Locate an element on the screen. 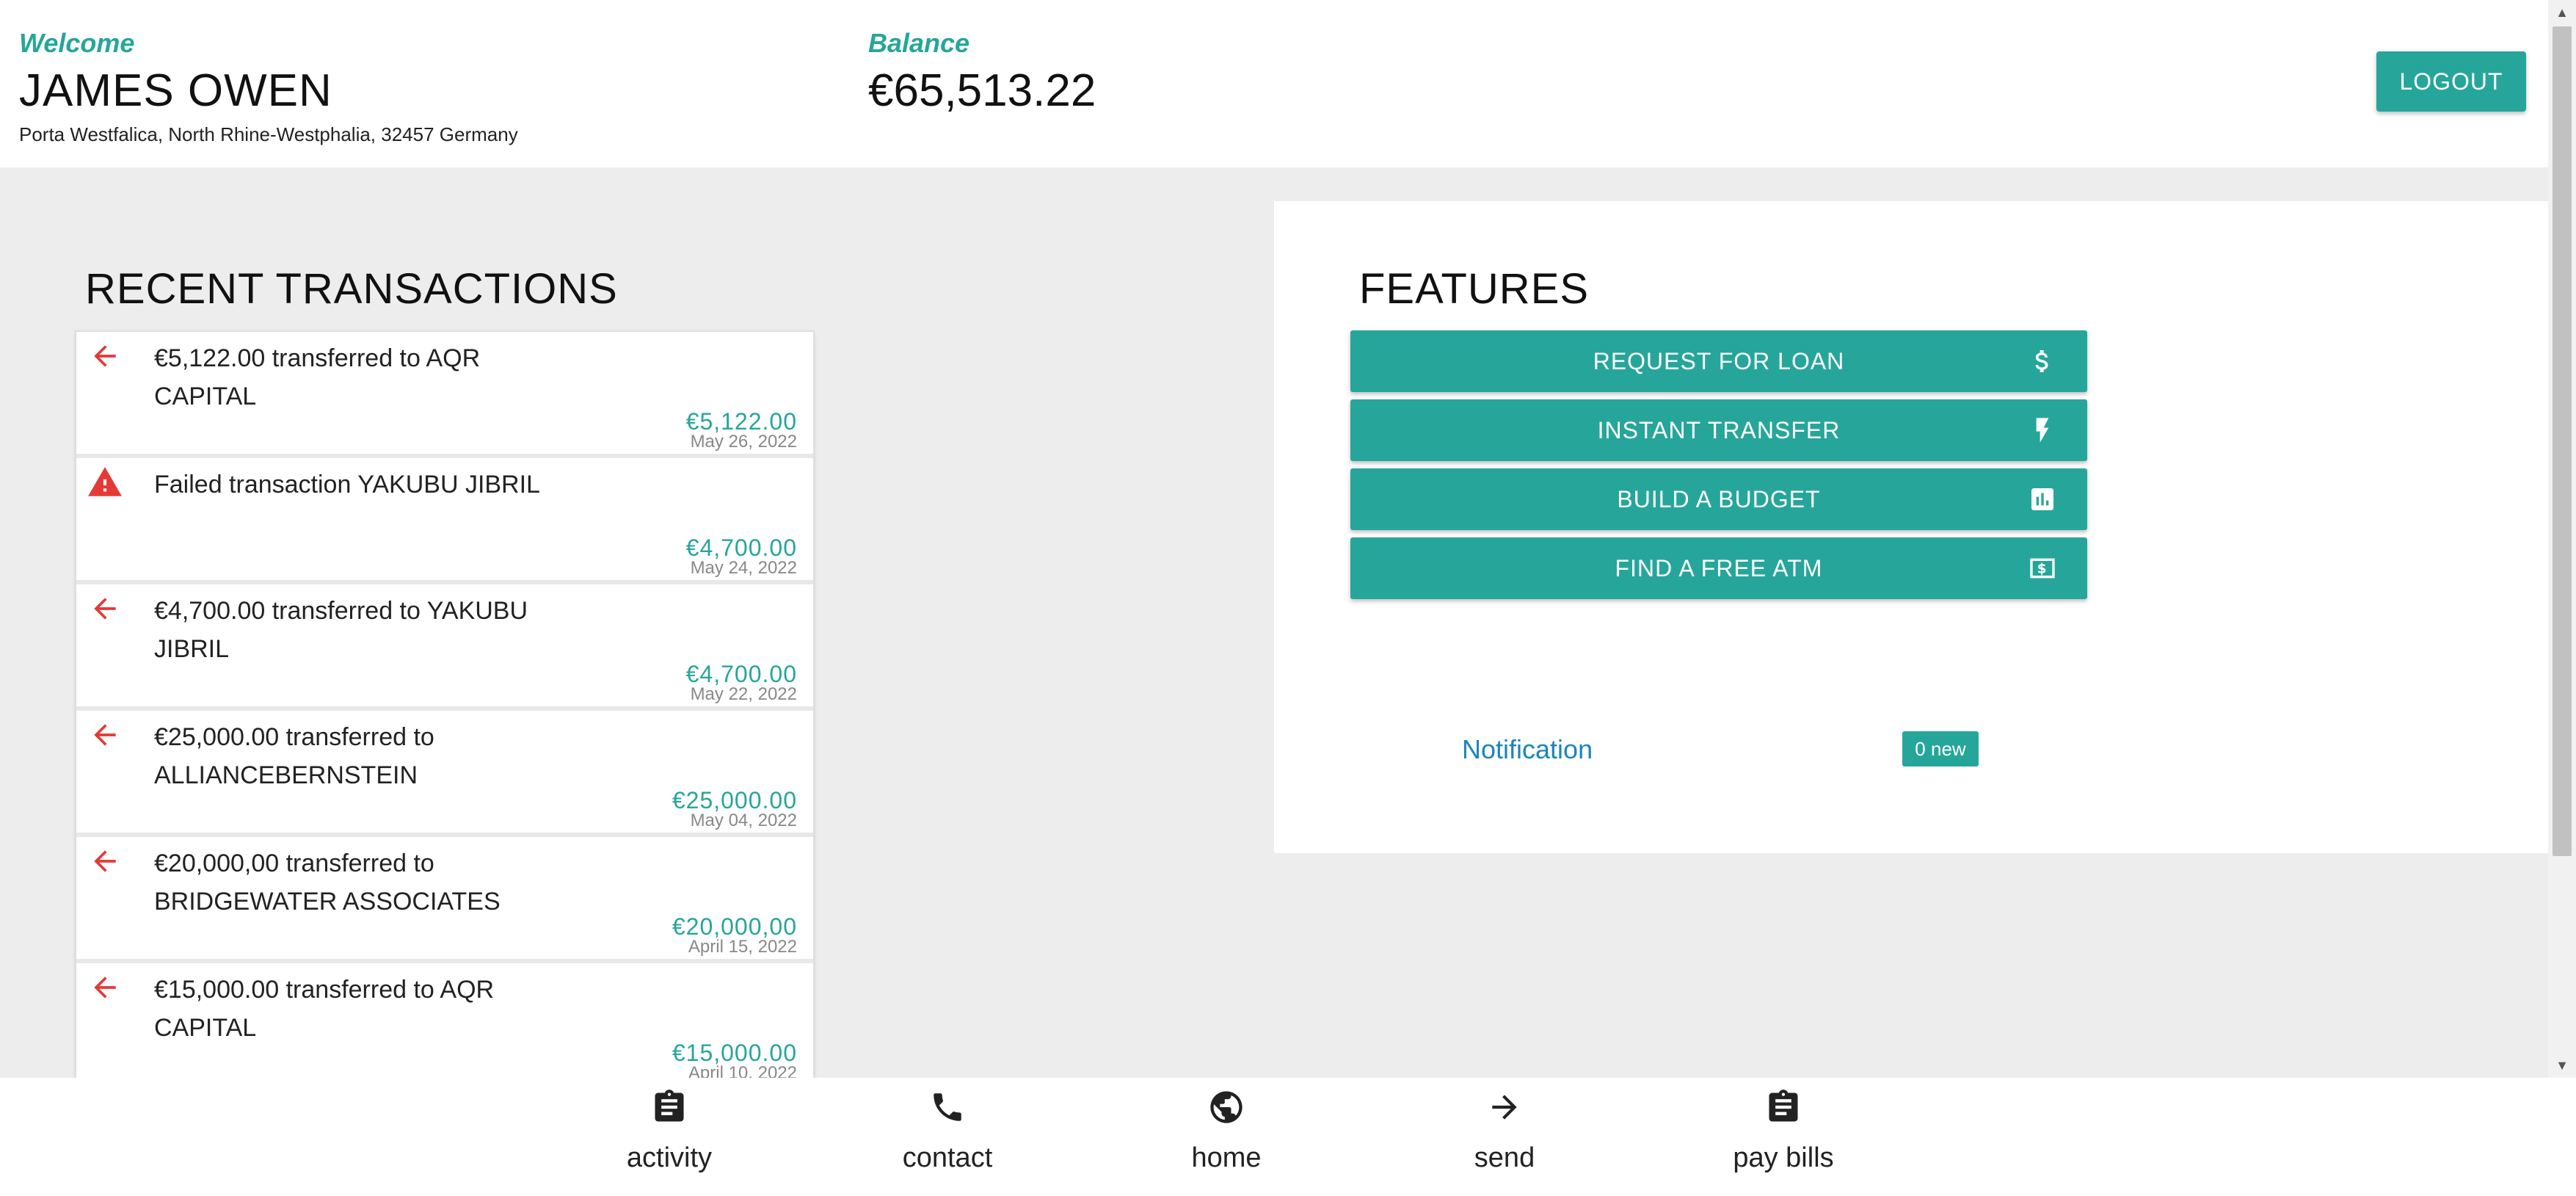 The width and height of the screenshot is (2576, 1196). cash-icon: $ is located at coordinates (2042, 569).